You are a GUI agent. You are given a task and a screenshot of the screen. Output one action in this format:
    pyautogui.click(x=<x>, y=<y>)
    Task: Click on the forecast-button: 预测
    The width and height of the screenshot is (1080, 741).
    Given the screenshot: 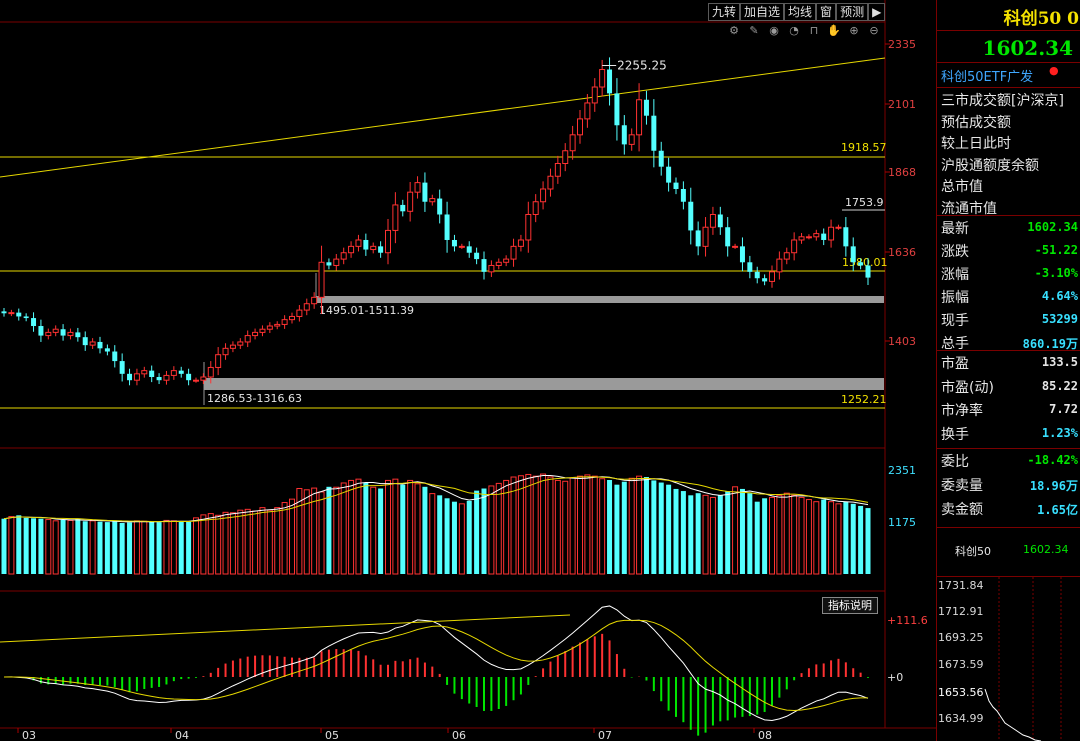 What is the action you would take?
    pyautogui.click(x=852, y=12)
    